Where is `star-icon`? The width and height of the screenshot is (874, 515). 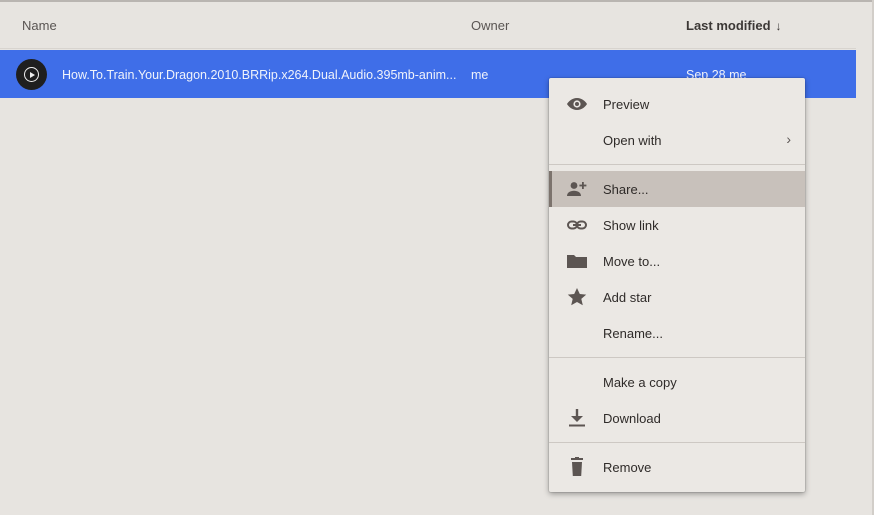
star-icon is located at coordinates (577, 297).